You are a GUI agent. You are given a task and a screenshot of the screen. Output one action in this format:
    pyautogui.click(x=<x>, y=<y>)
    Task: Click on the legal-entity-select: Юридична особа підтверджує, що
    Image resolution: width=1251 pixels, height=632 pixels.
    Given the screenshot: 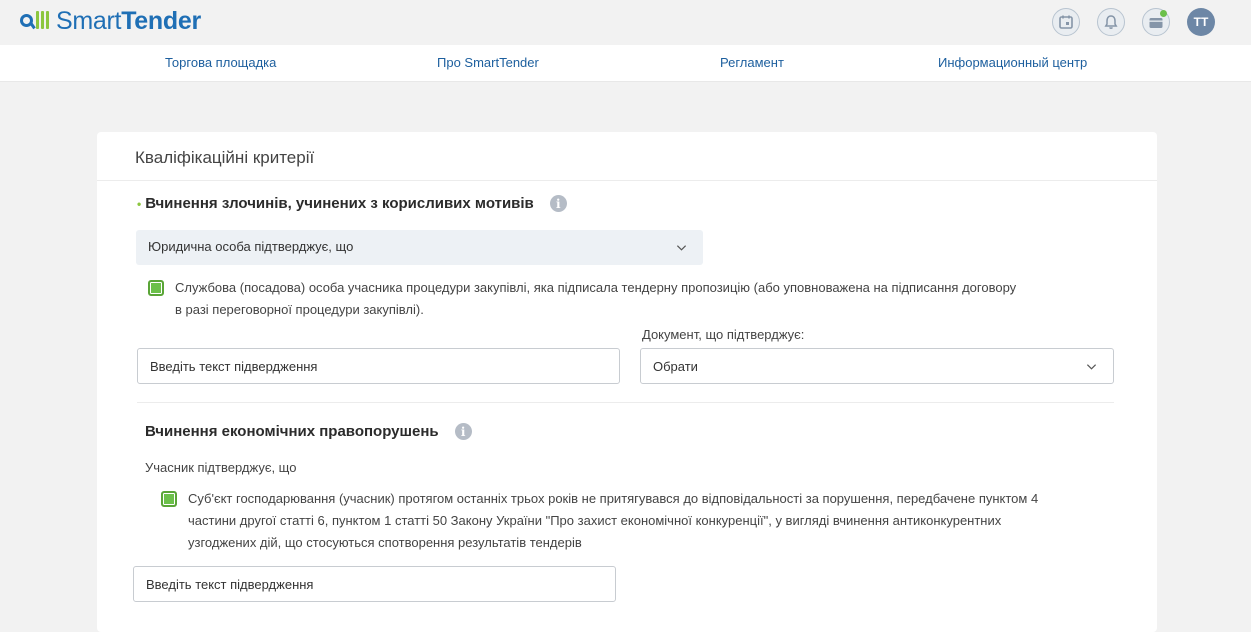 What is the action you would take?
    pyautogui.click(x=419, y=247)
    